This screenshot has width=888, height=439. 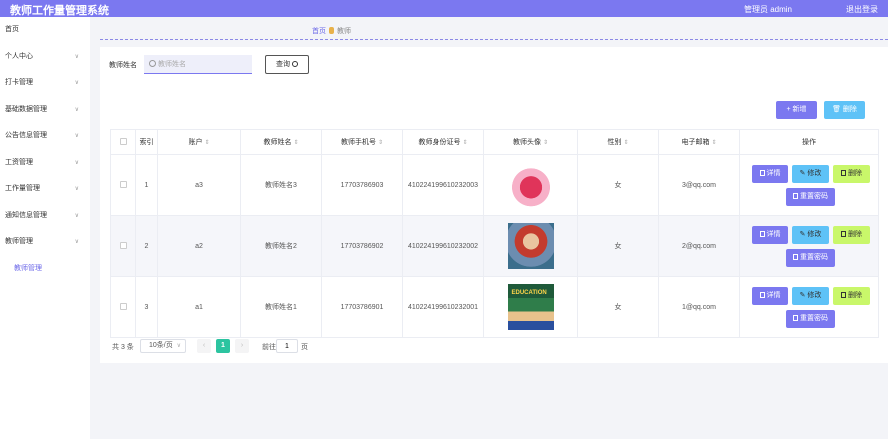 What do you see at coordinates (223, 346) in the screenshot?
I see `page-number-button: 1` at bounding box center [223, 346].